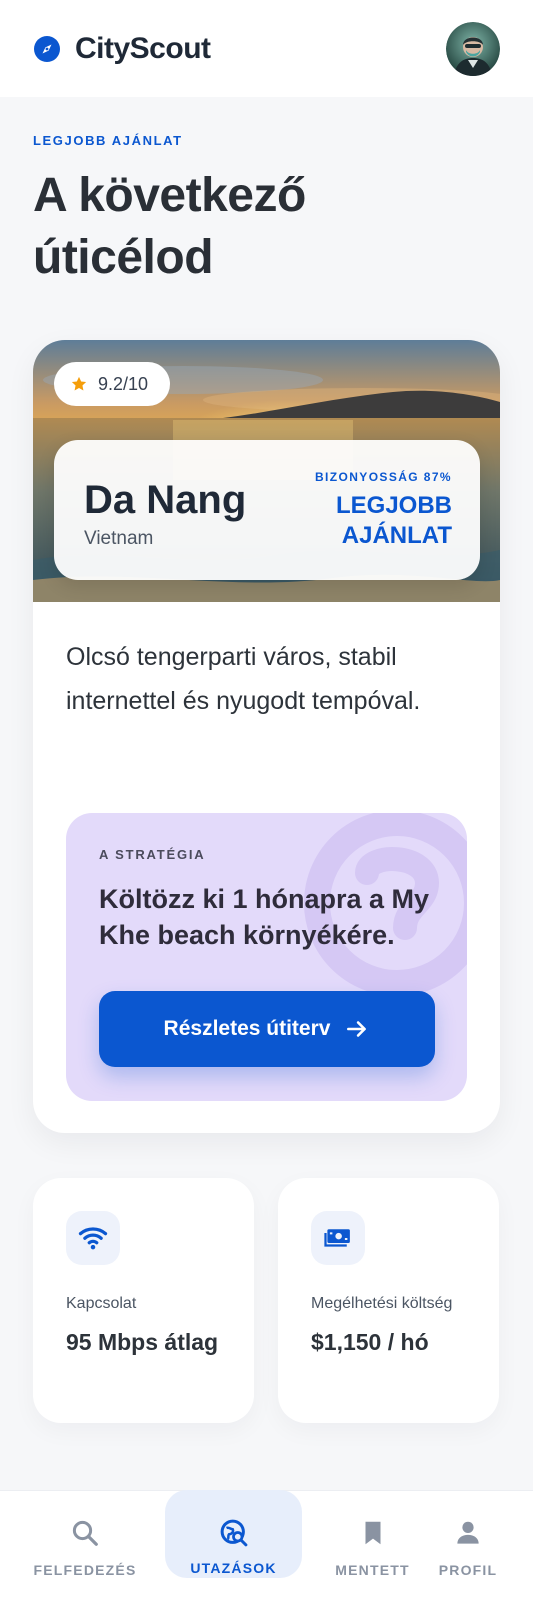 This screenshot has height=1600, width=533. I want to click on section-eyebrow: LEGJOBB AJÁNLAT, so click(108, 140).